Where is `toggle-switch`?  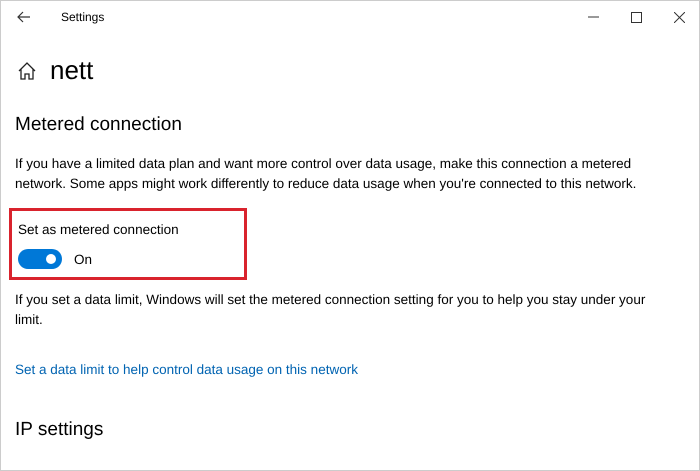
toggle-switch is located at coordinates (40, 259).